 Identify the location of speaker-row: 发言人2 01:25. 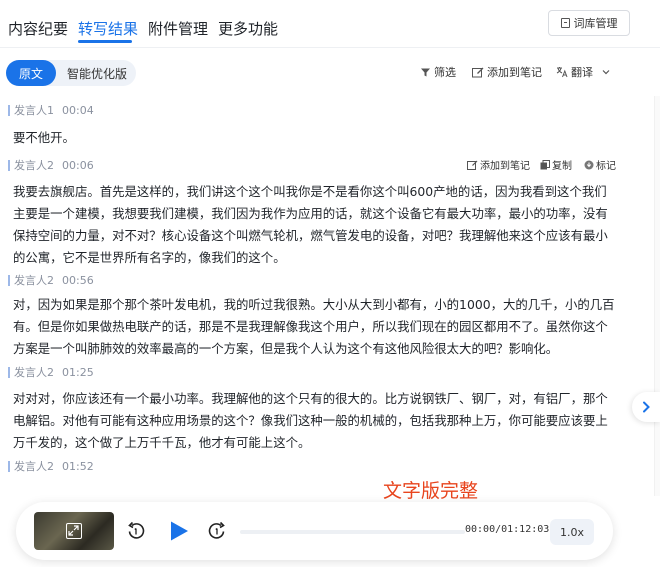
(51, 372).